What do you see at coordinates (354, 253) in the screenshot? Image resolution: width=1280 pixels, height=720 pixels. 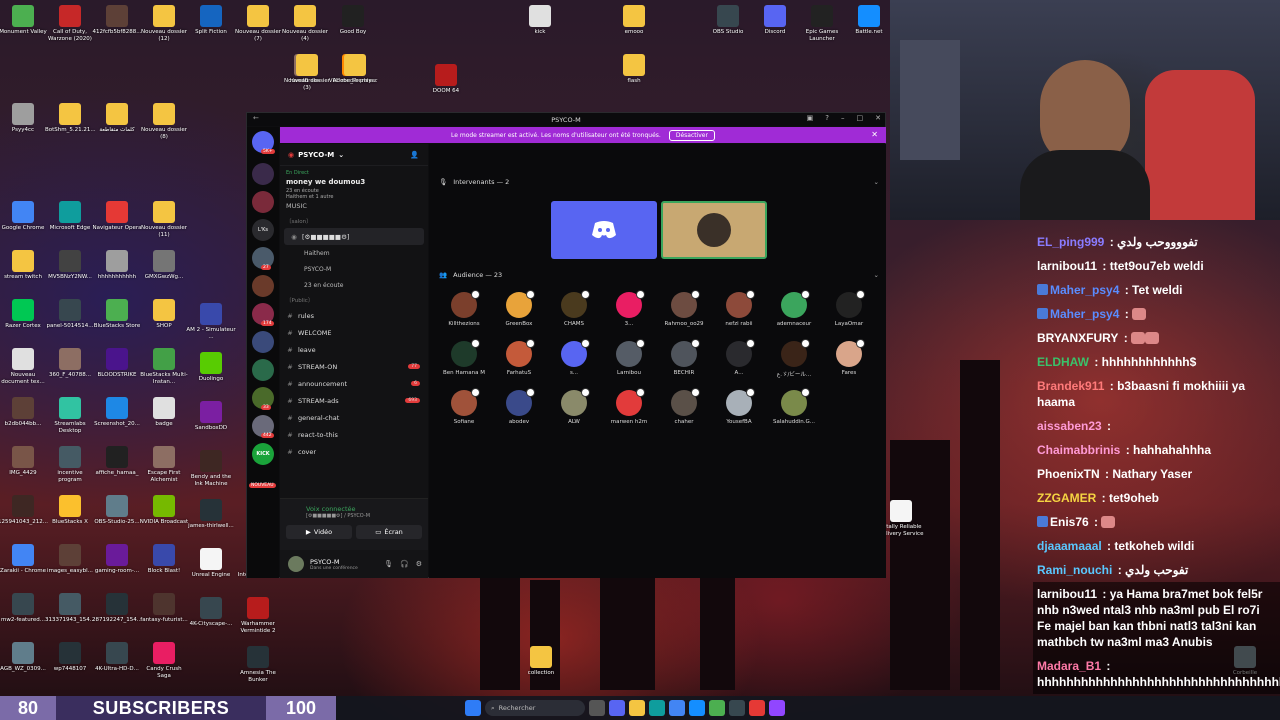 I see `voice-user: Haithem` at bounding box center [354, 253].